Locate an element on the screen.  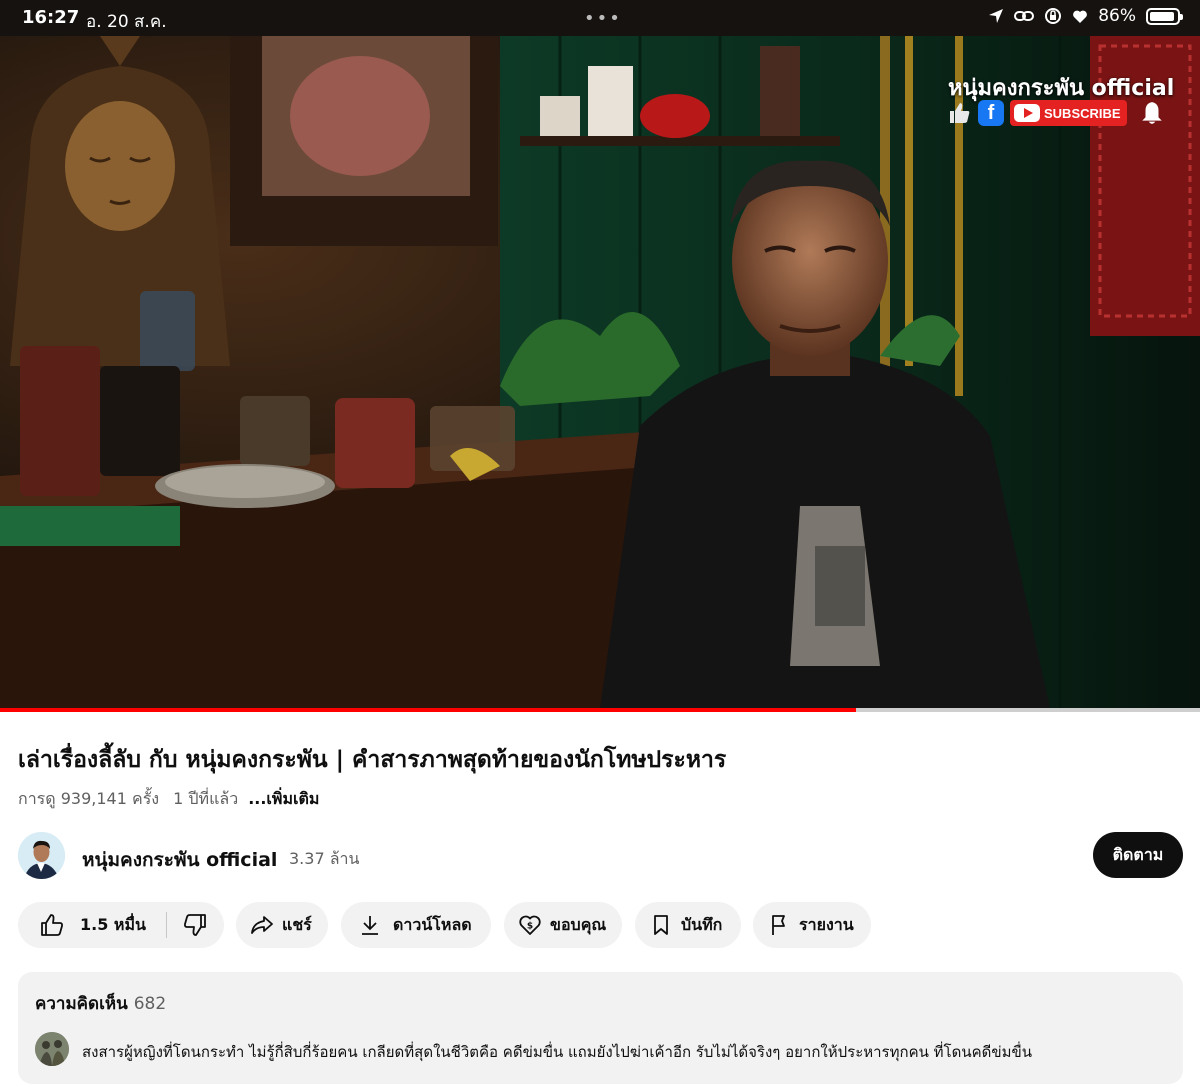
flag-icon is located at coordinates (778, 925).